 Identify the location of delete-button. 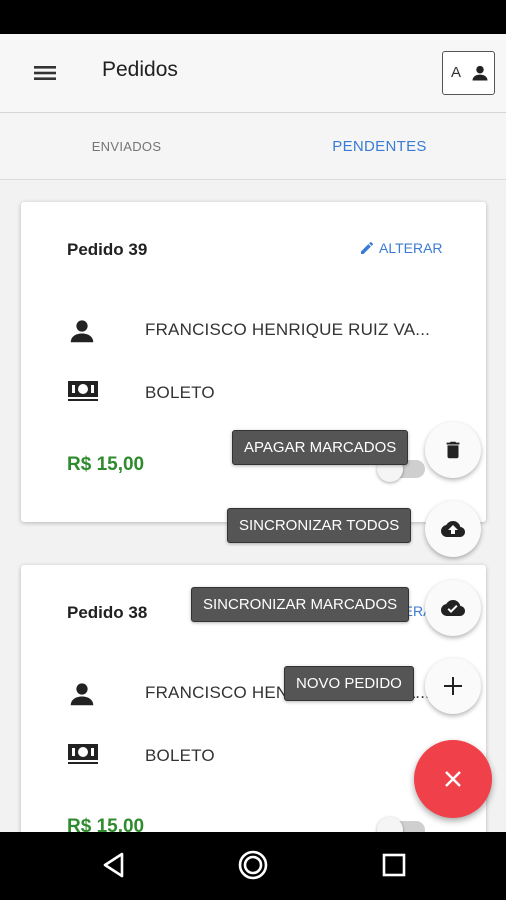
(453, 450).